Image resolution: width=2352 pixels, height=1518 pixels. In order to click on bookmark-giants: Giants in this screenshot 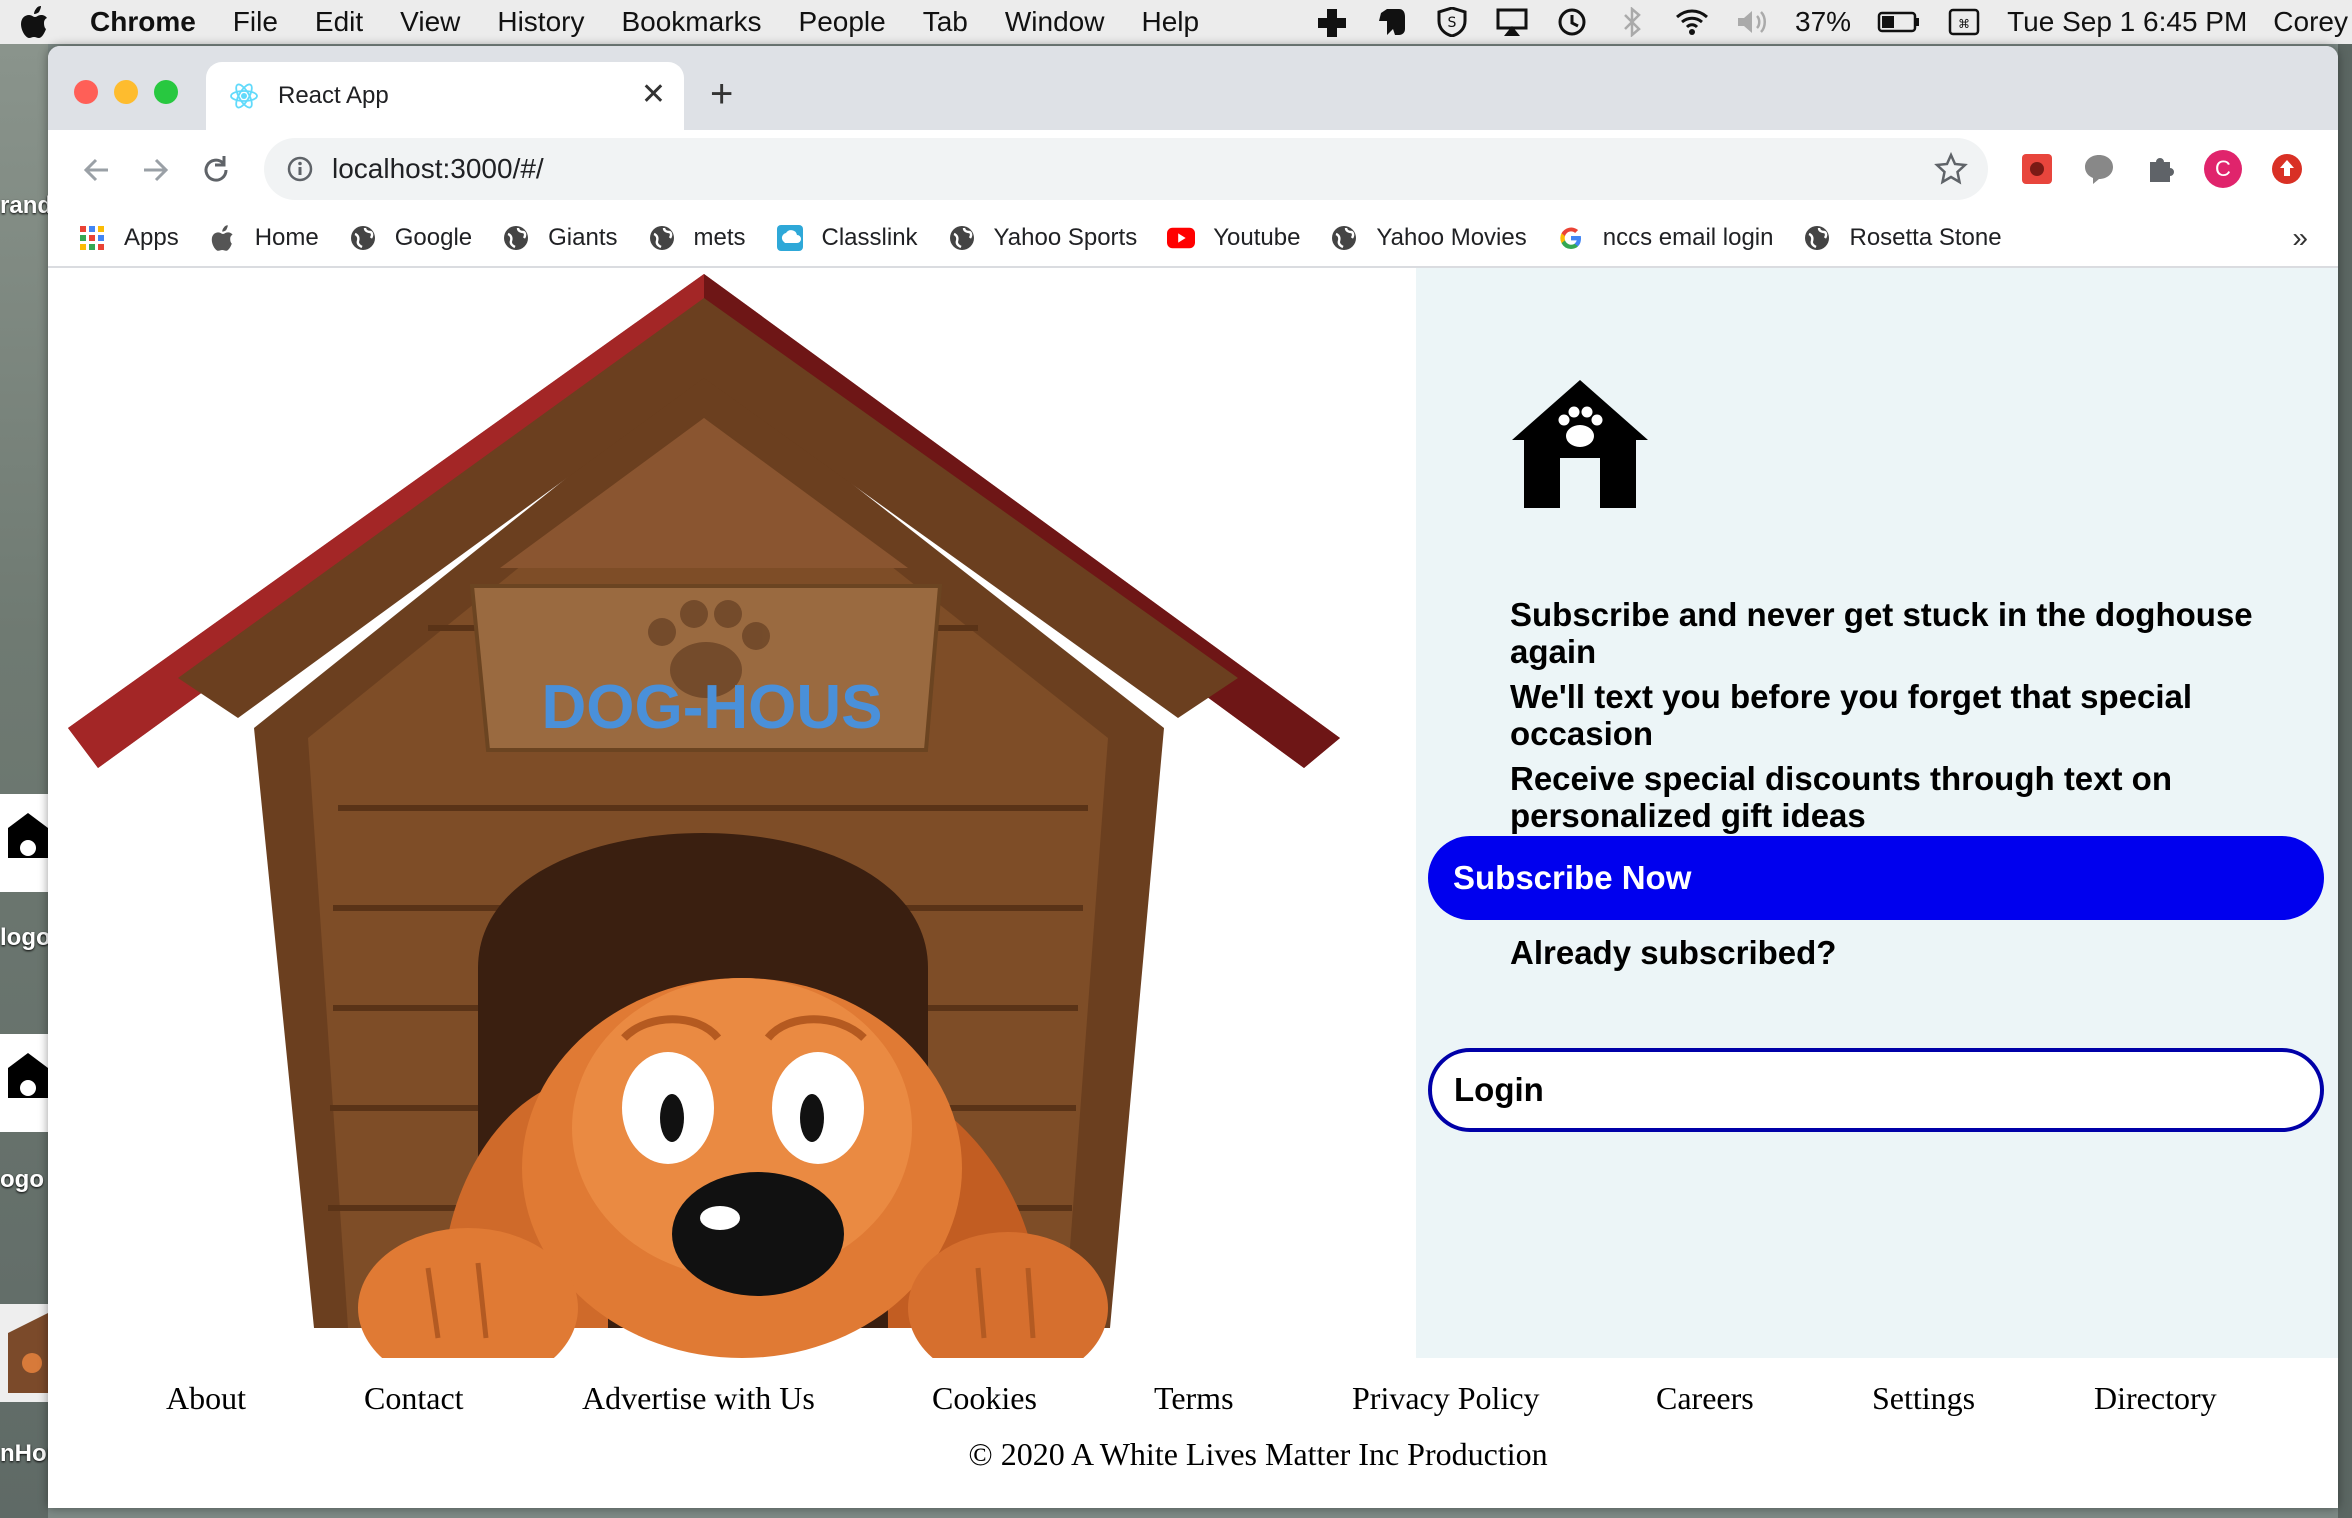, I will do `click(560, 238)`.